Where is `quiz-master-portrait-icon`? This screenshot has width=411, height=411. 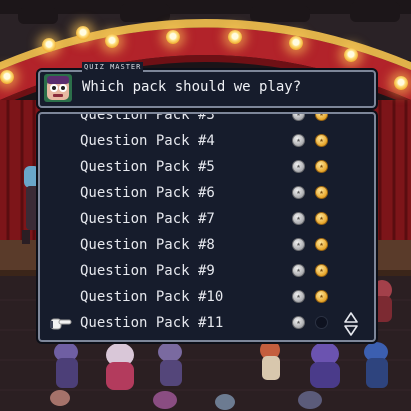 quiz-master-portrait-icon is located at coordinates (58, 88).